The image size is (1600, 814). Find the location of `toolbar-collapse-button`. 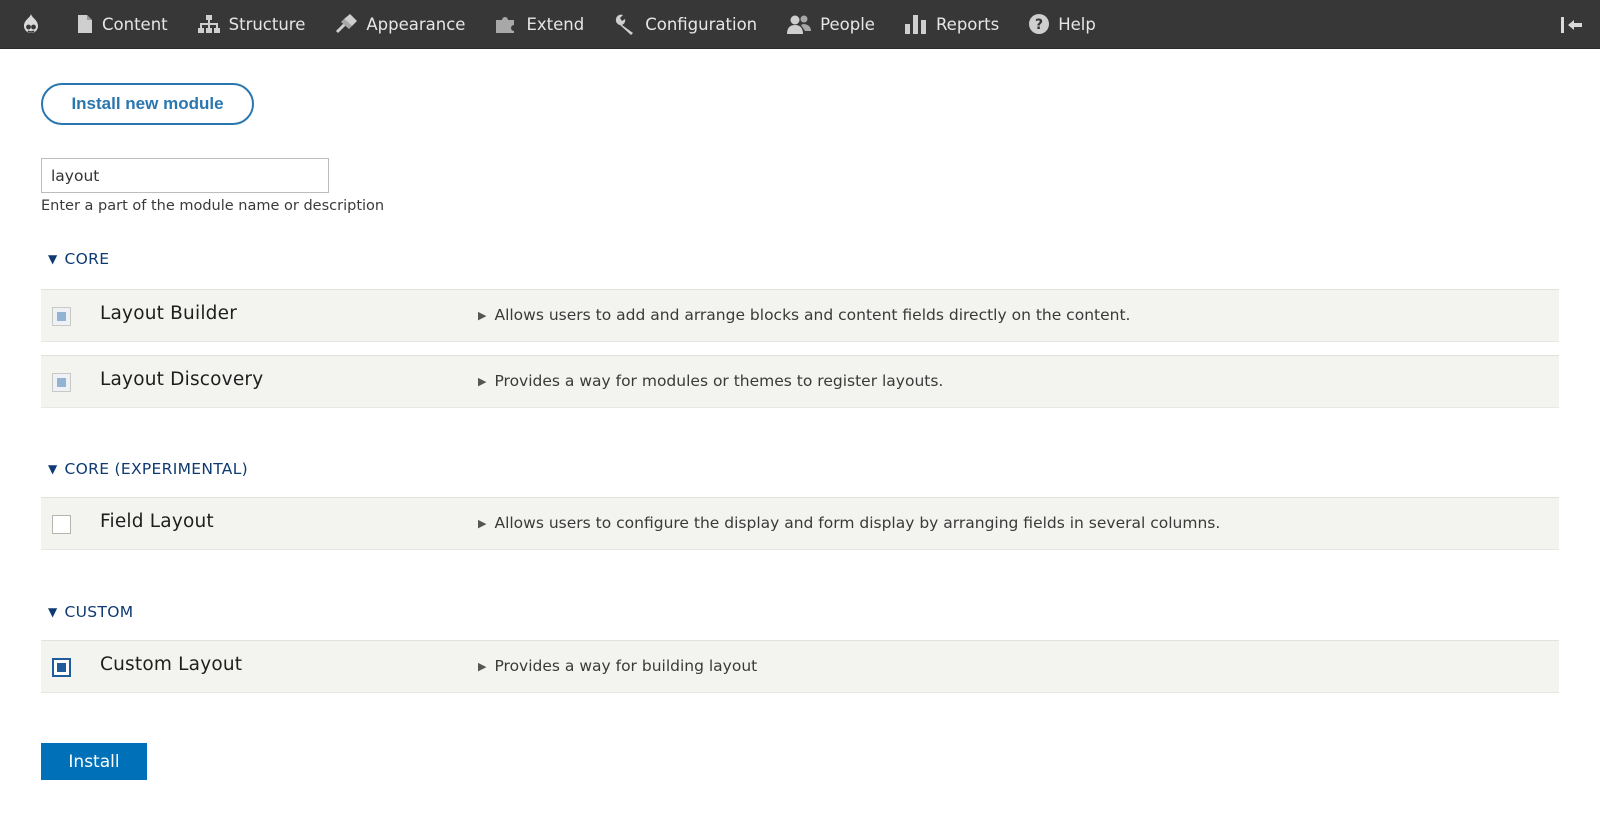

toolbar-collapse-button is located at coordinates (1572, 24).